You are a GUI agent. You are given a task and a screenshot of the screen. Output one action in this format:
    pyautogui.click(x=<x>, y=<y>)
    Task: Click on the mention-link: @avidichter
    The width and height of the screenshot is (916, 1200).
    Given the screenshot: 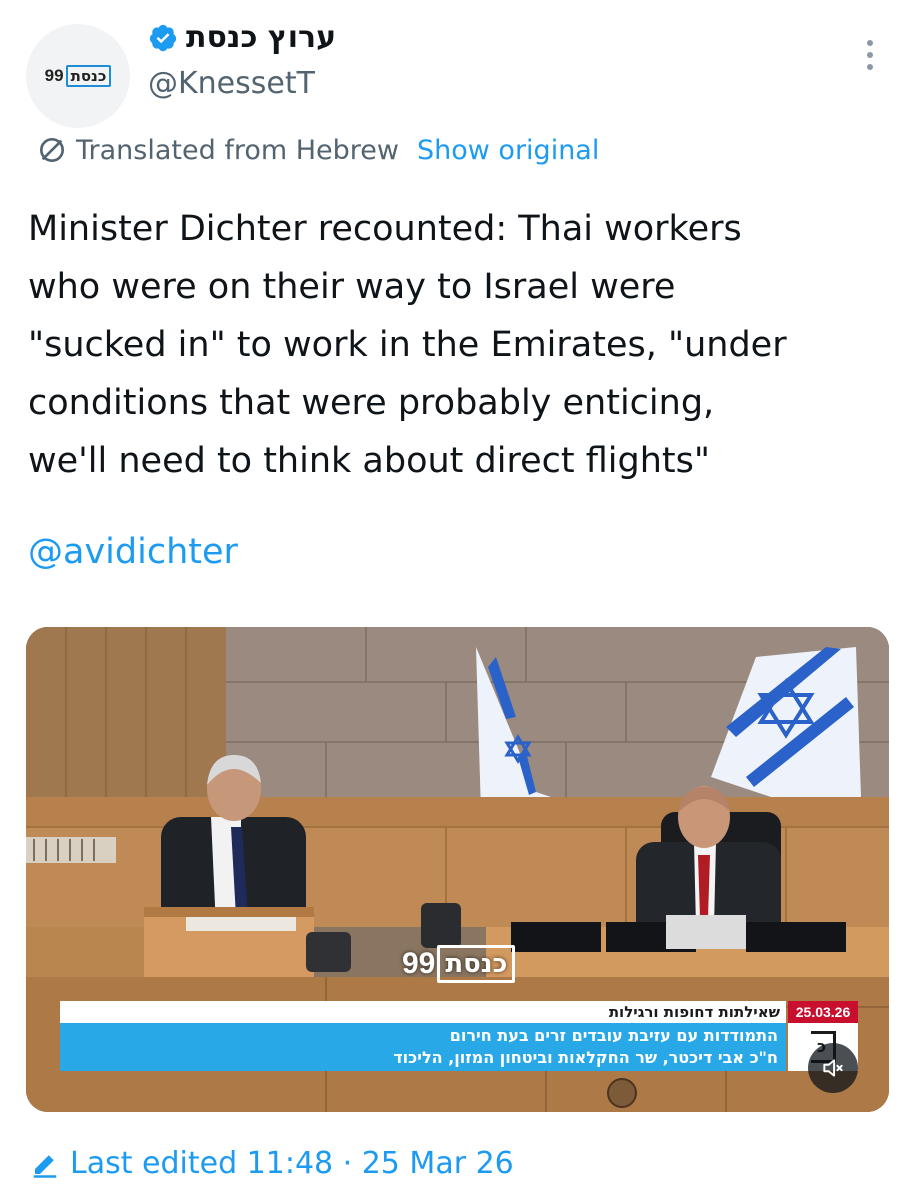 What is the action you would take?
    pyautogui.click(x=133, y=552)
    